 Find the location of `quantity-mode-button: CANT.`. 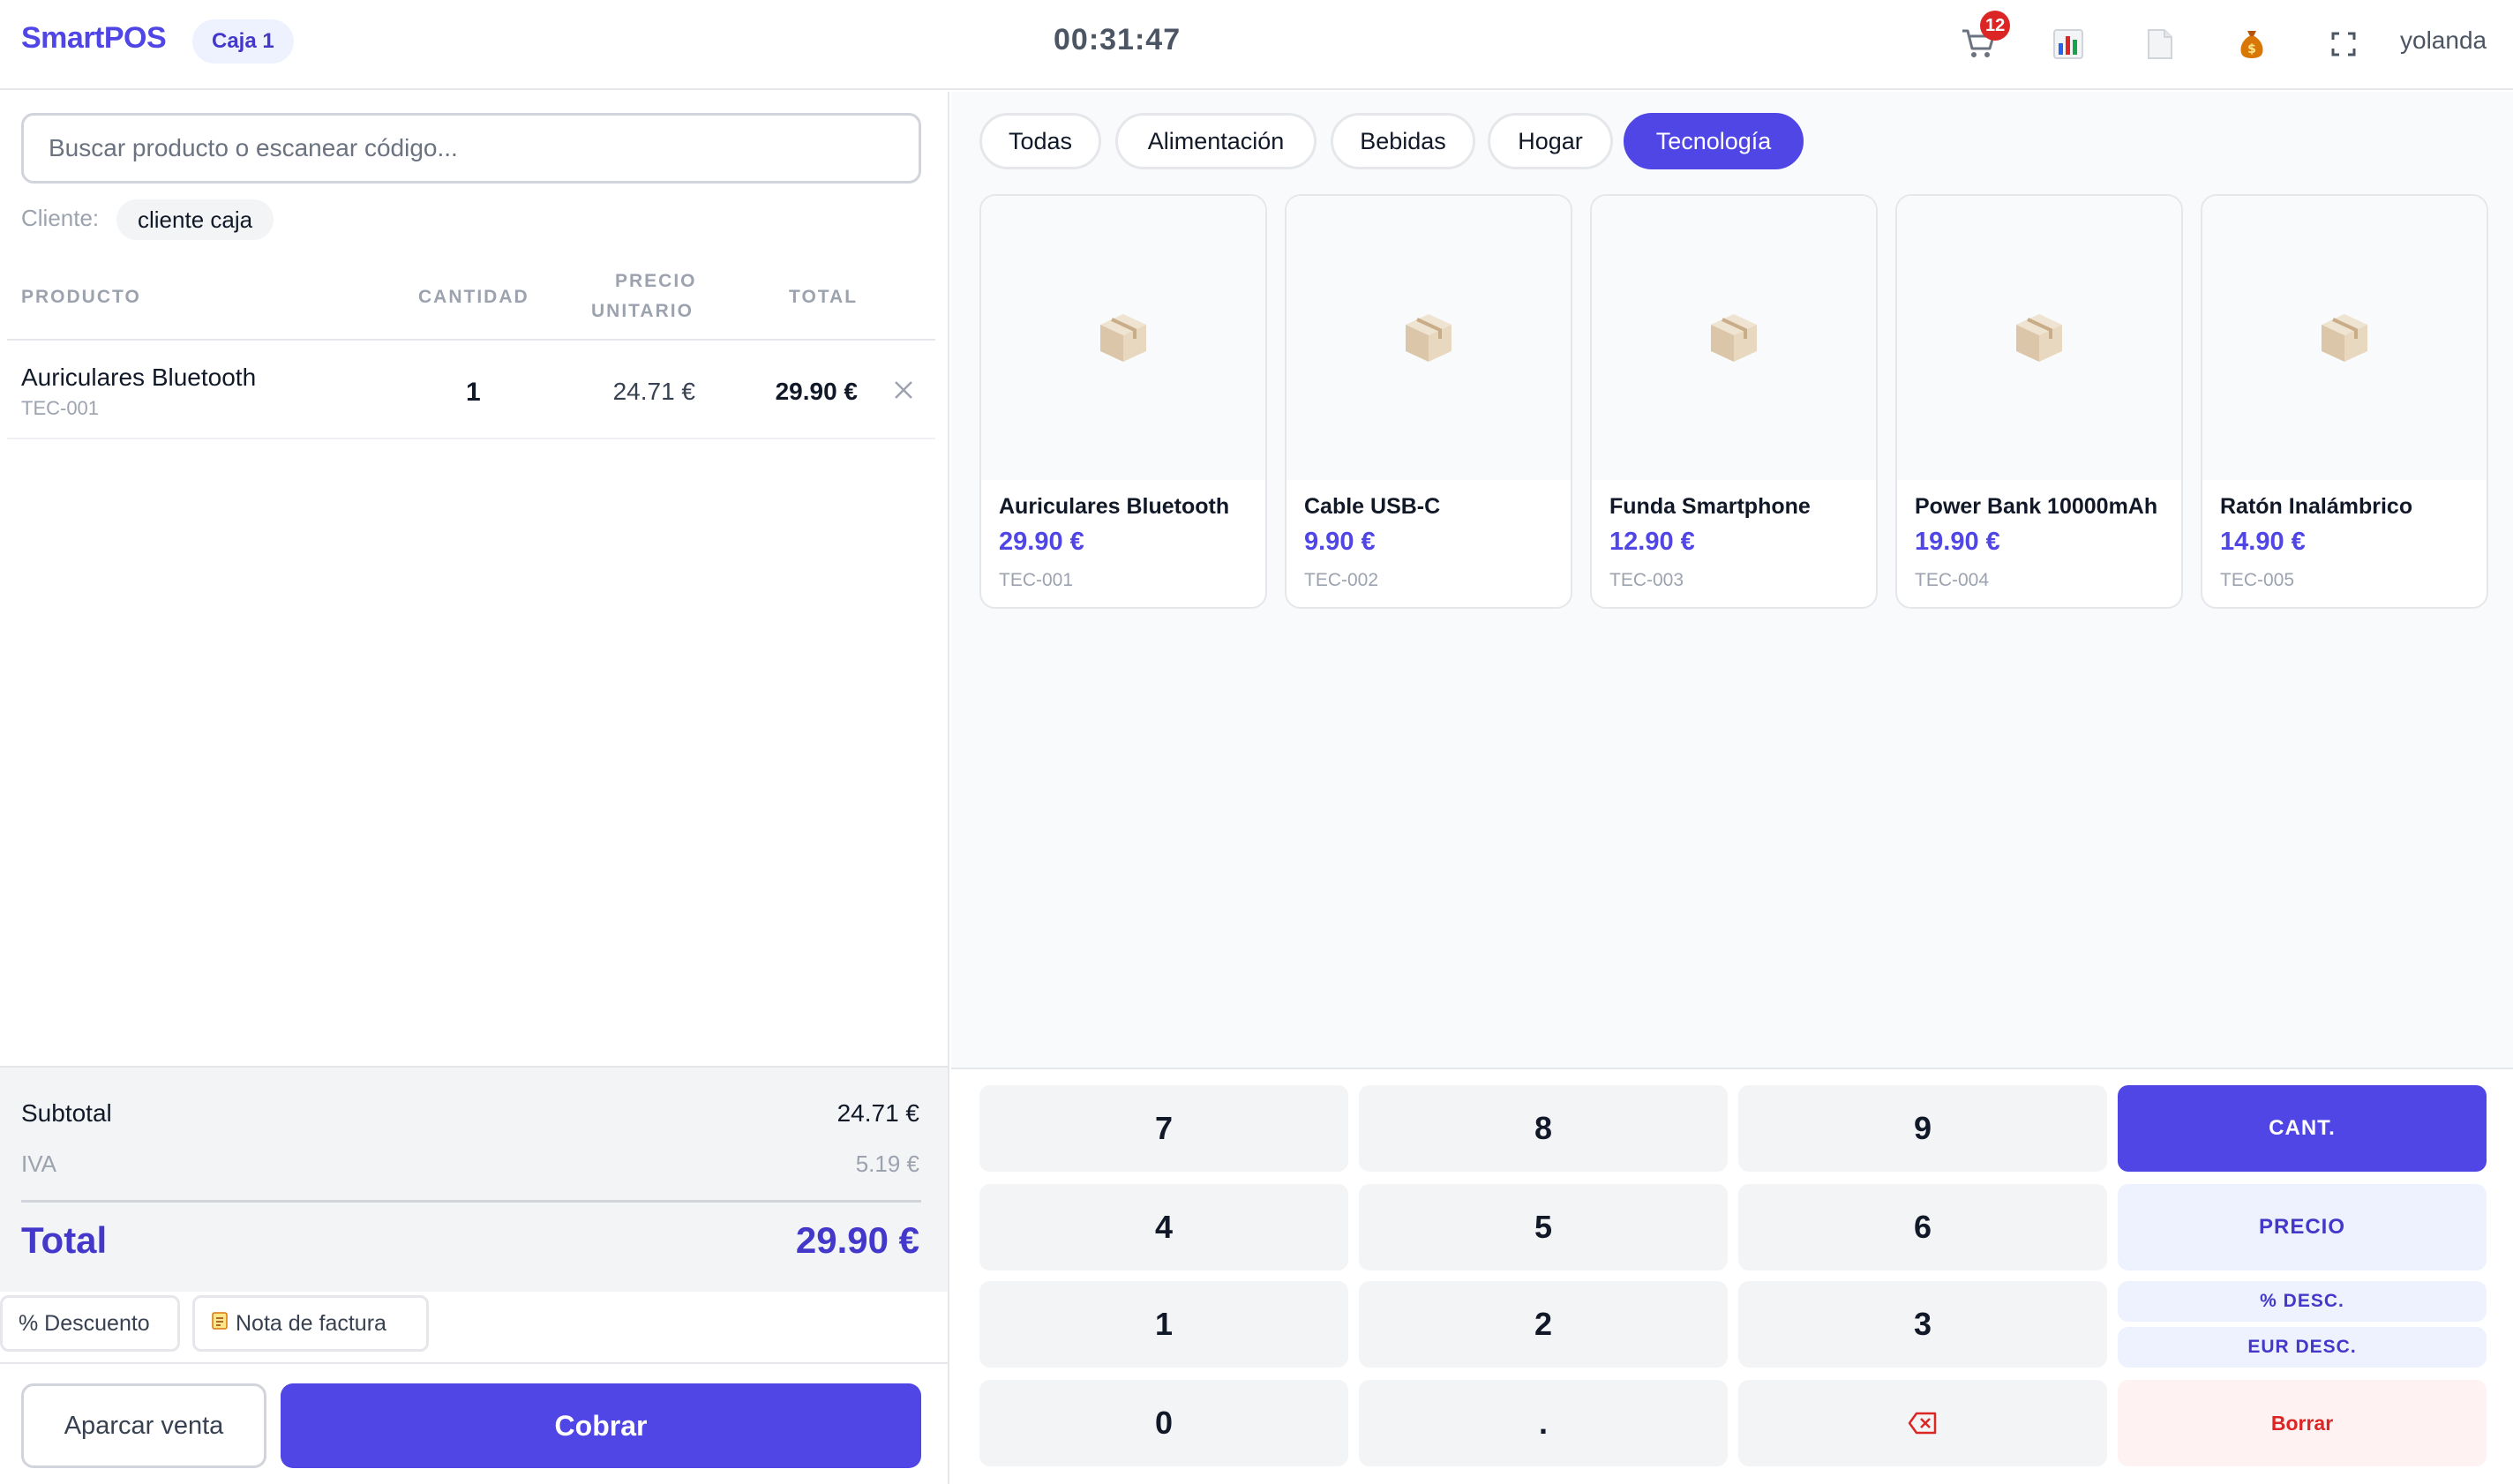

quantity-mode-button: CANT. is located at coordinates (2303, 1128).